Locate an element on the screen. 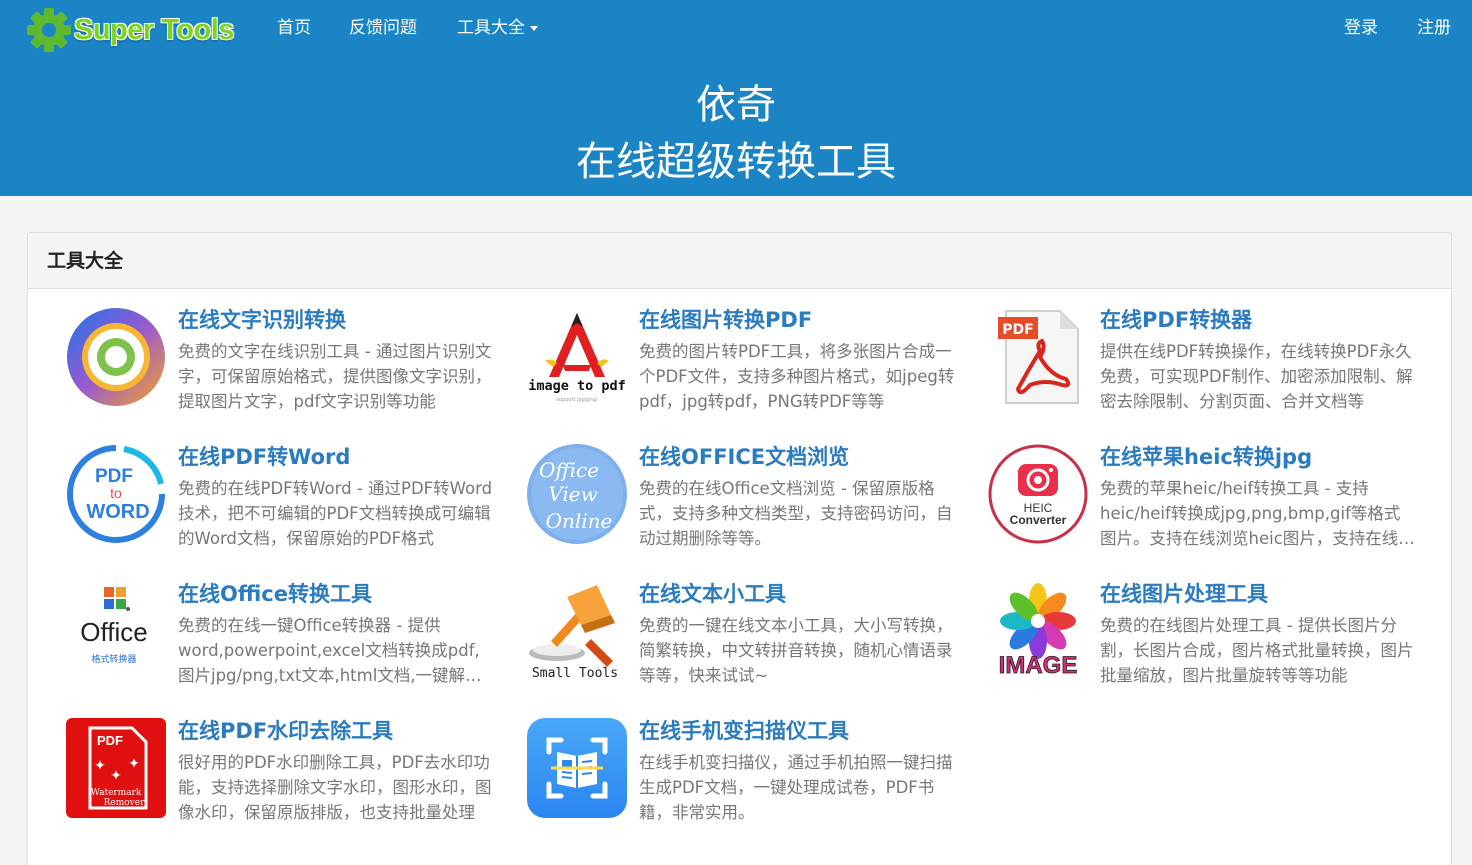  tool-title: 在线苹果heic转换jpg is located at coordinates (1206, 457).